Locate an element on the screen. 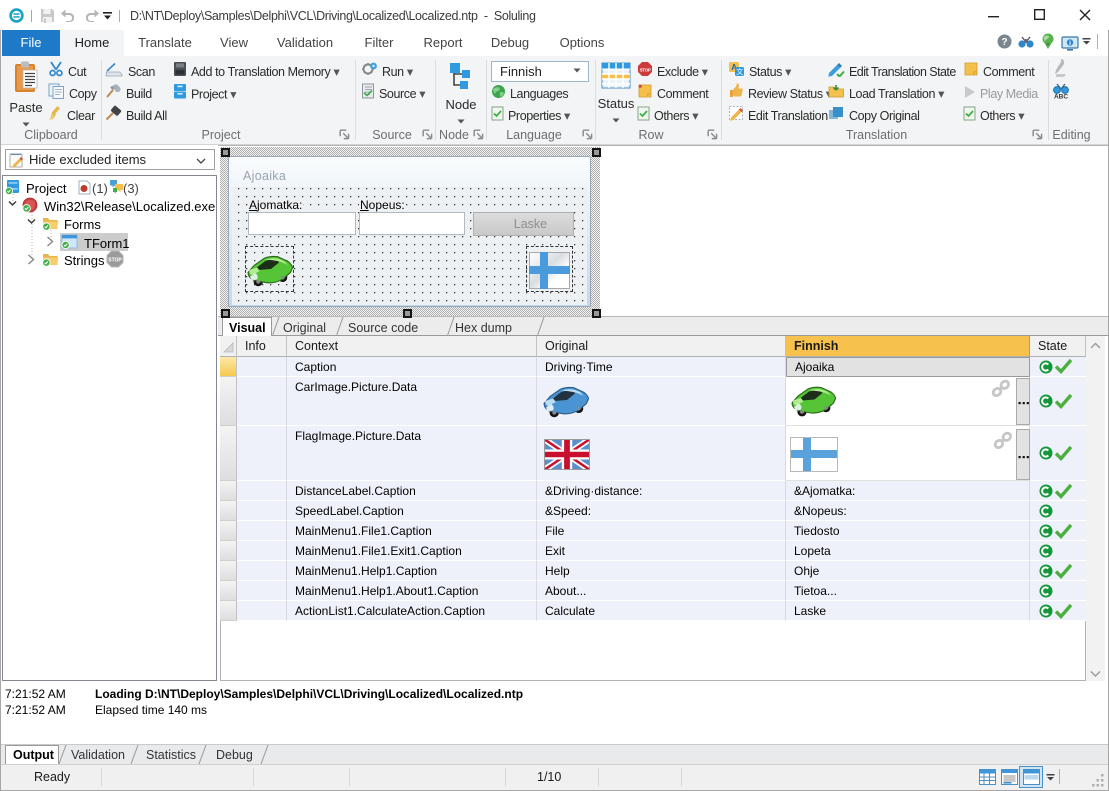 This screenshot has width=1109, height=791. svg-text: i is located at coordinates (1070, 43).